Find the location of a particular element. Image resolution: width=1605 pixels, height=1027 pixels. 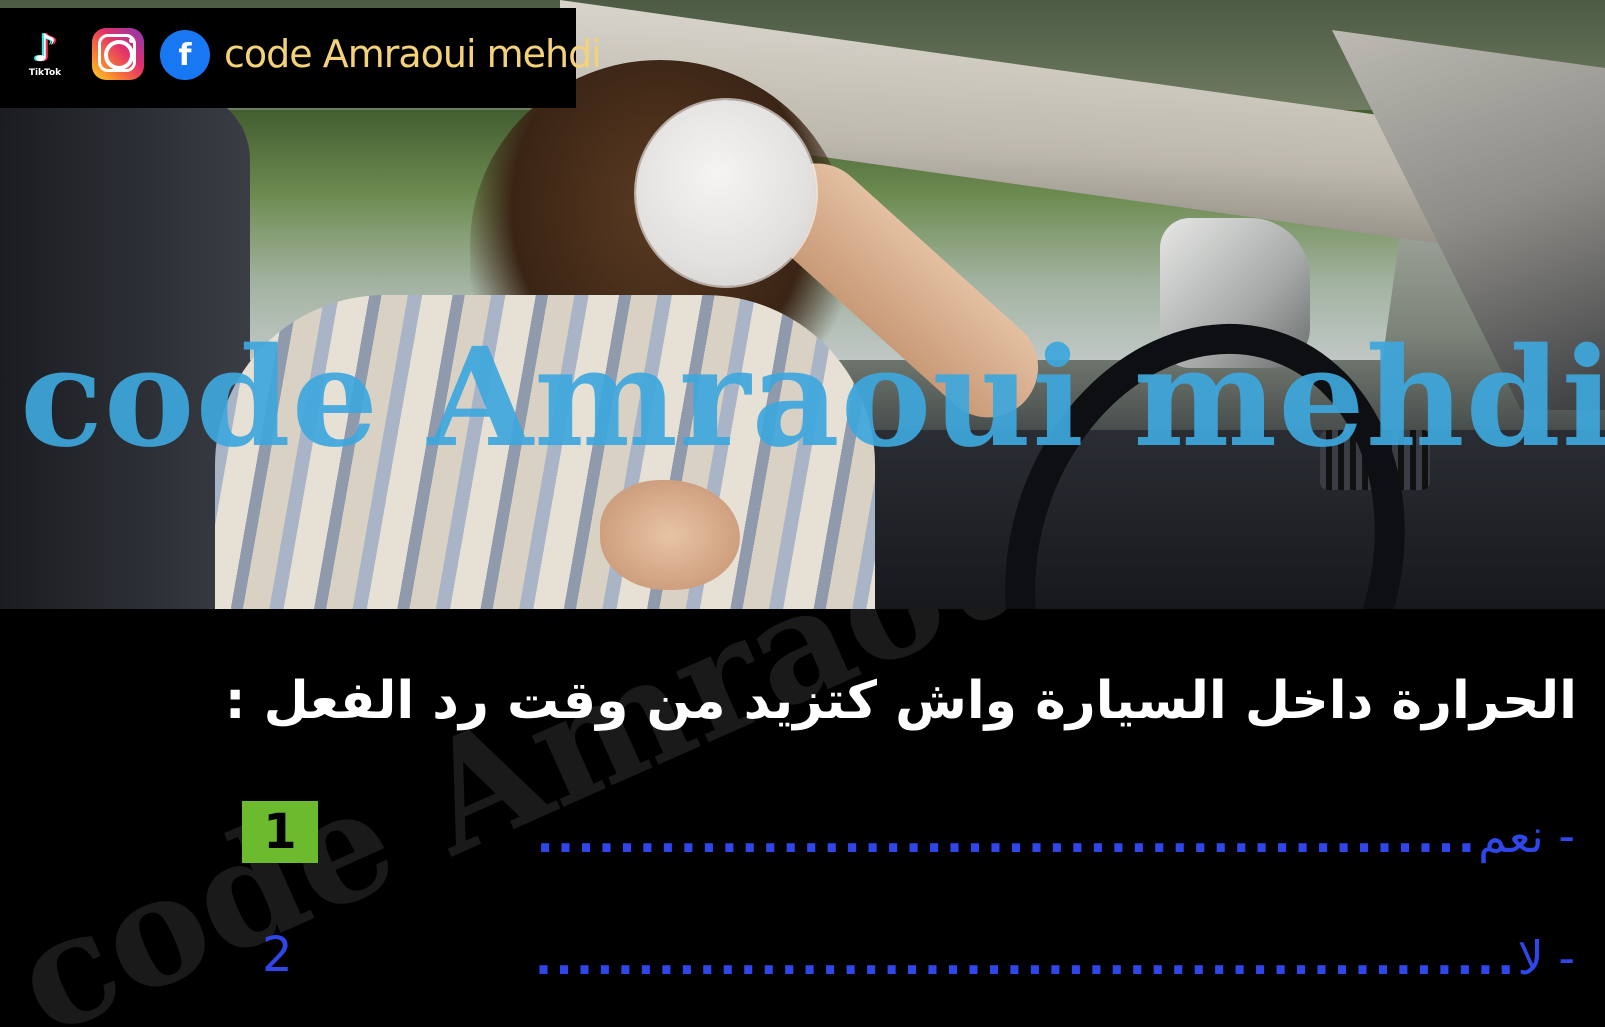

driver-hand is located at coordinates (670, 535).